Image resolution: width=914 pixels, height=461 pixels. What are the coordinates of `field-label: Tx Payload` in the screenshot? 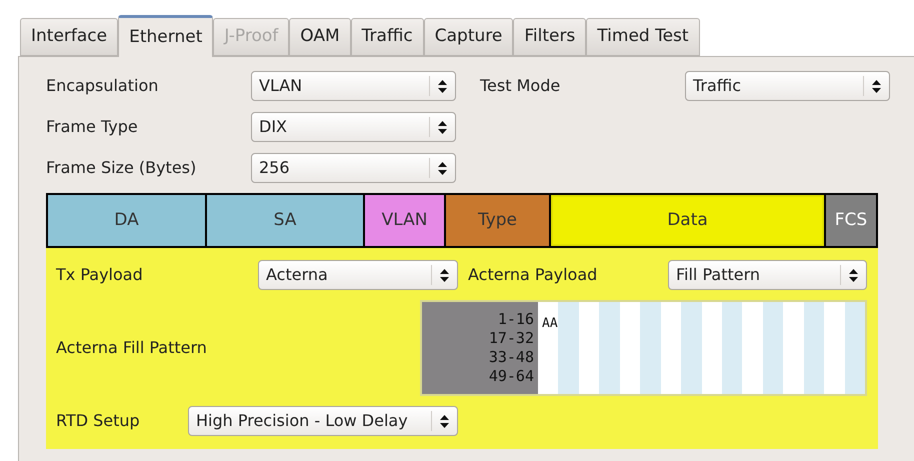 It's located at (100, 275).